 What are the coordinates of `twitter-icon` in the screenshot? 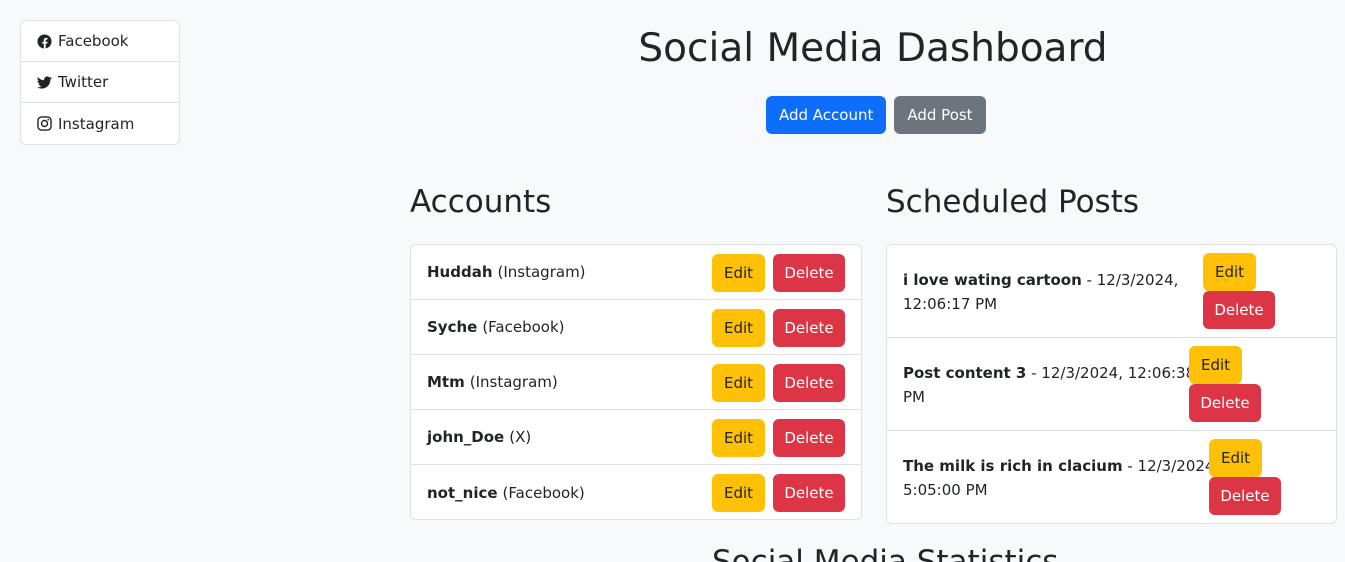 It's located at (44, 82).